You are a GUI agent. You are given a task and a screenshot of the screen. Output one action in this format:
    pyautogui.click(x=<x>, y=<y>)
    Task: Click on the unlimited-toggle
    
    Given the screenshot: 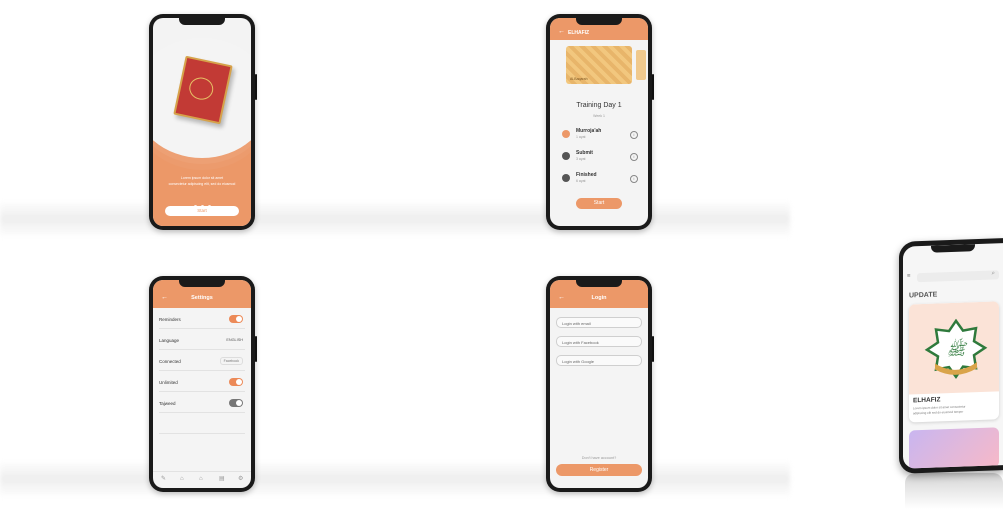 What is the action you would take?
    pyautogui.click(x=236, y=382)
    